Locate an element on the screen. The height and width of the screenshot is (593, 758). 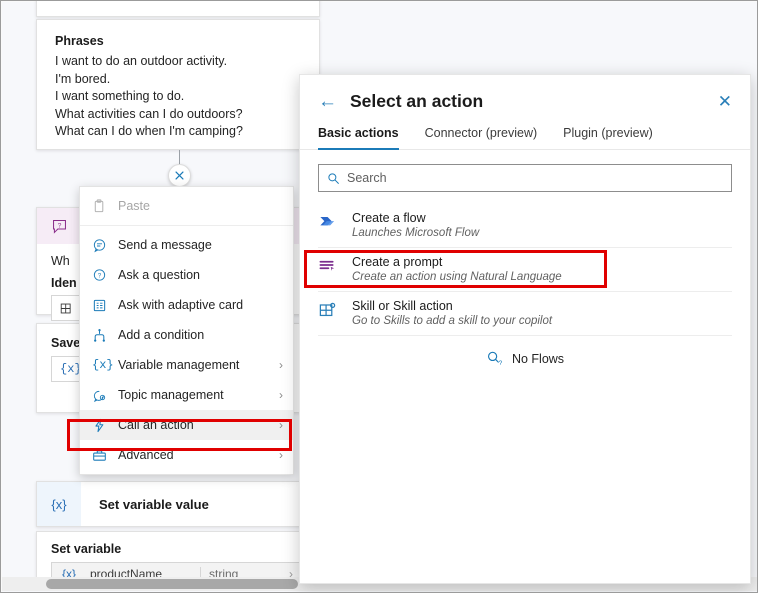
set-variable-node: {x} Set variable value is located at coordinates (178, 504).